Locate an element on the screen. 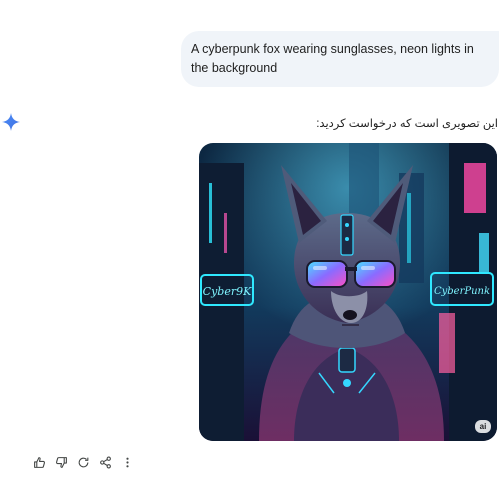 The height and width of the screenshot is (500, 500). regenerate-button is located at coordinates (83, 462).